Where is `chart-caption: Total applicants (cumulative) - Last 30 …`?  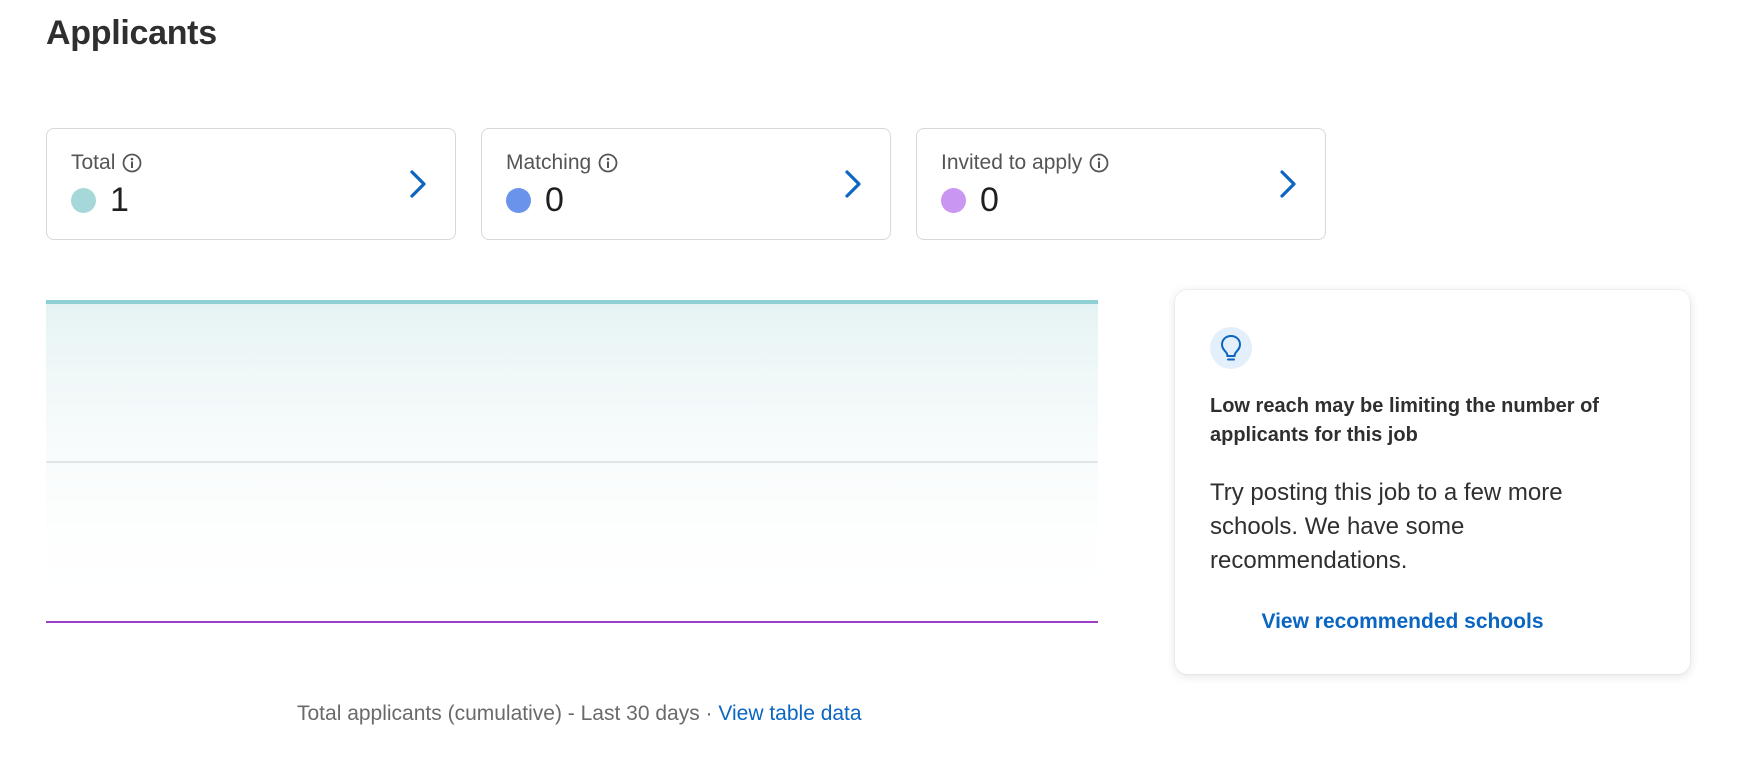
chart-caption: Total applicants (cumulative) - Last 30 … is located at coordinates (579, 714).